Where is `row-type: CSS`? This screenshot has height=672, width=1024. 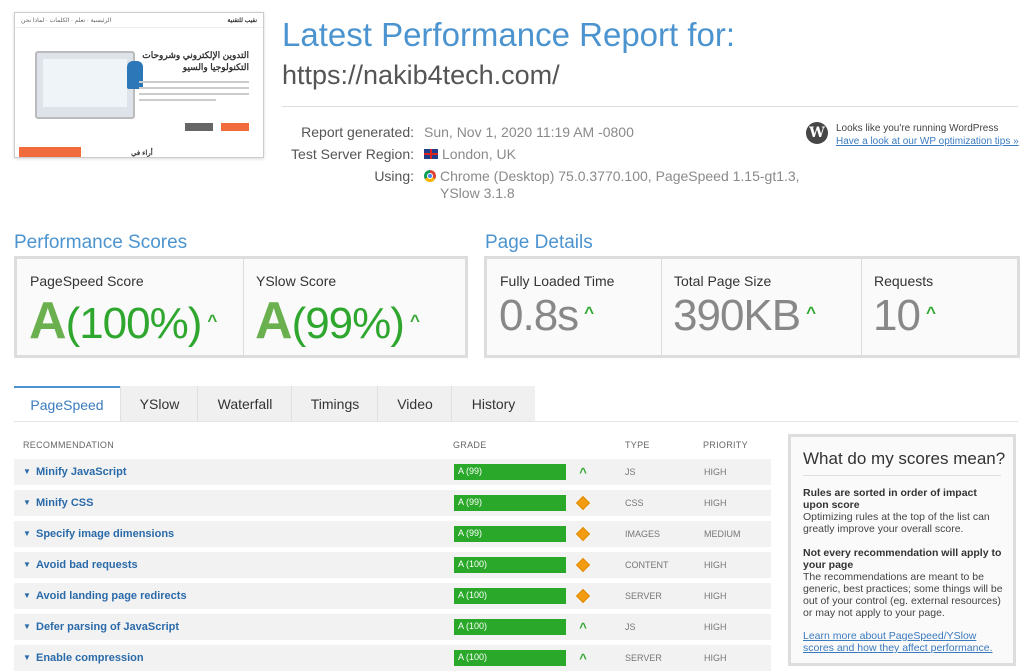
row-type: CSS is located at coordinates (634, 503).